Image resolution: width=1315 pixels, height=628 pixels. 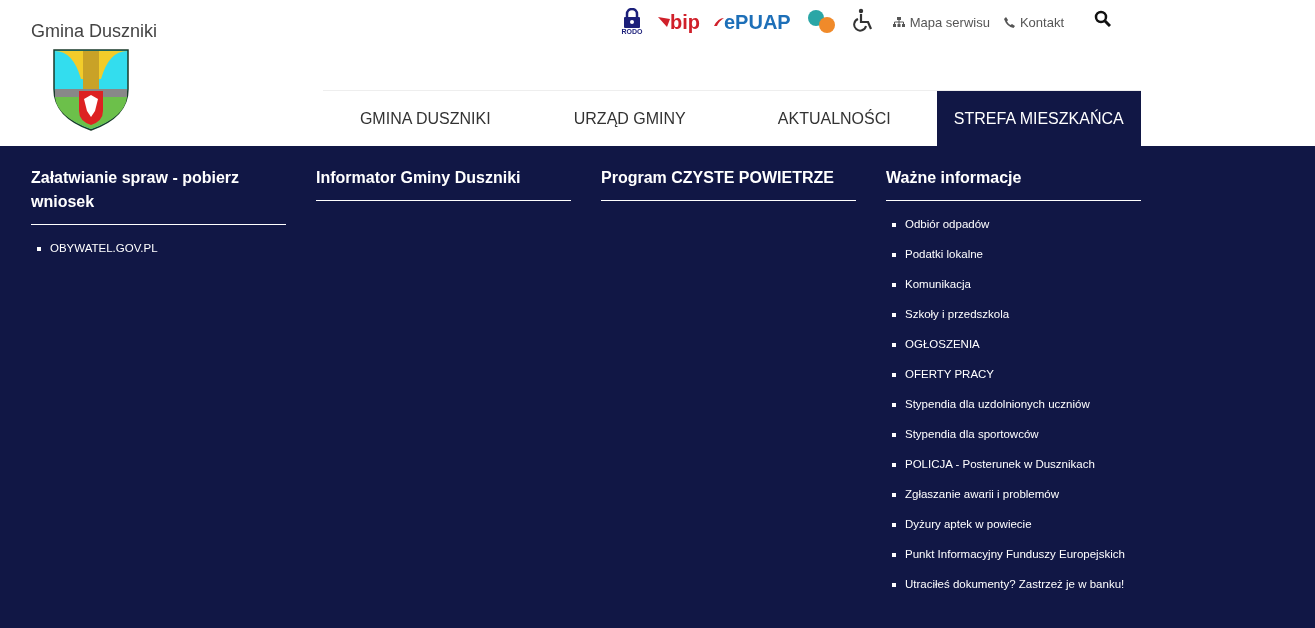 I want to click on coat-of-arms-logo, so click(x=91, y=90).